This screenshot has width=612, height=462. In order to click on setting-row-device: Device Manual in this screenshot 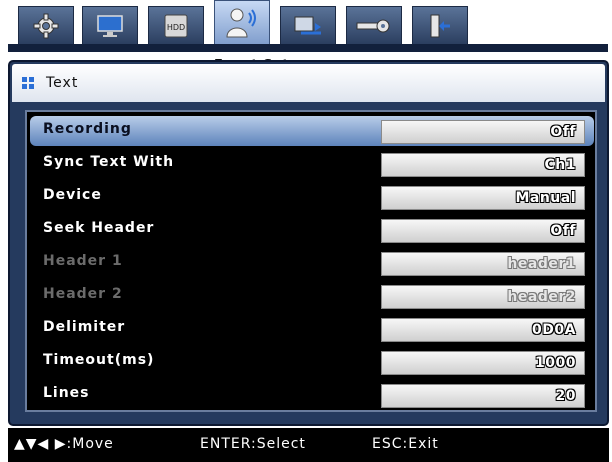, I will do `click(312, 197)`.